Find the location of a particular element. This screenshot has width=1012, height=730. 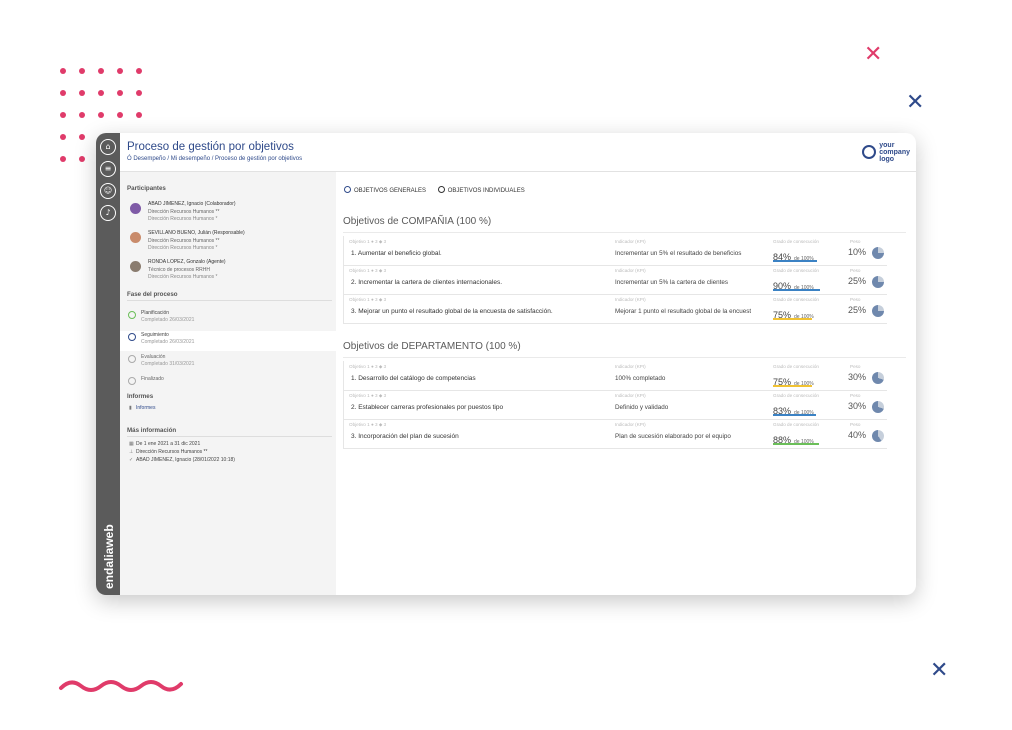

check-icon is located at coordinates (132, 315).